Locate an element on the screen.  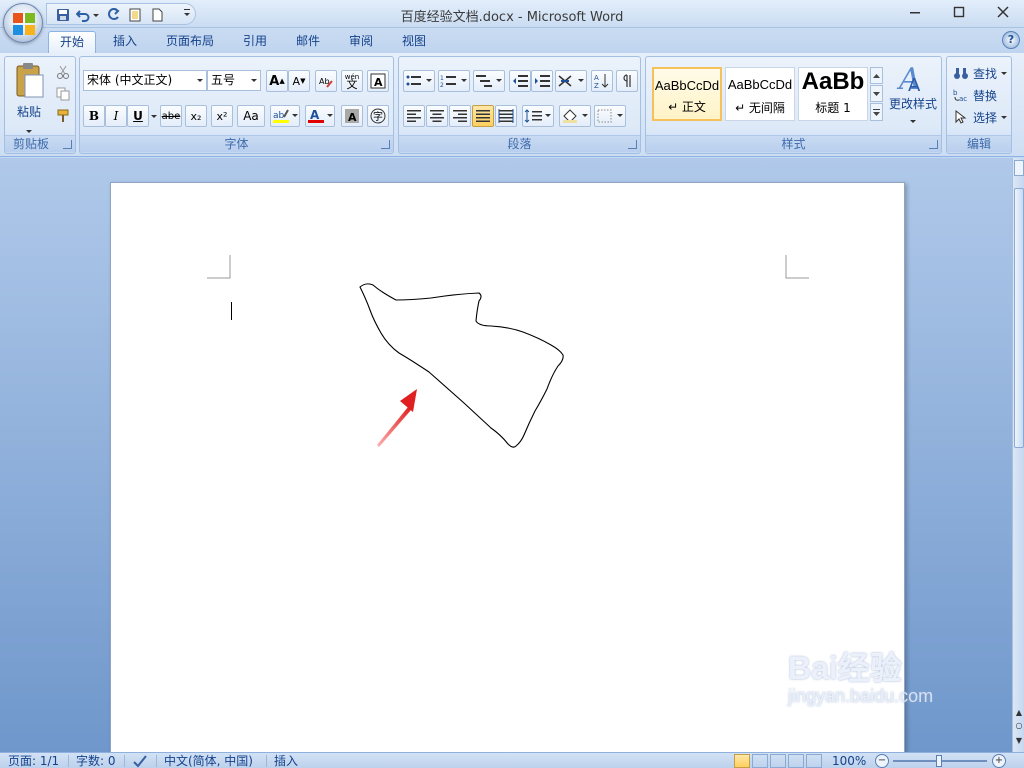
style-heading-1-sample: AaBb is located at coordinates (833, 81).